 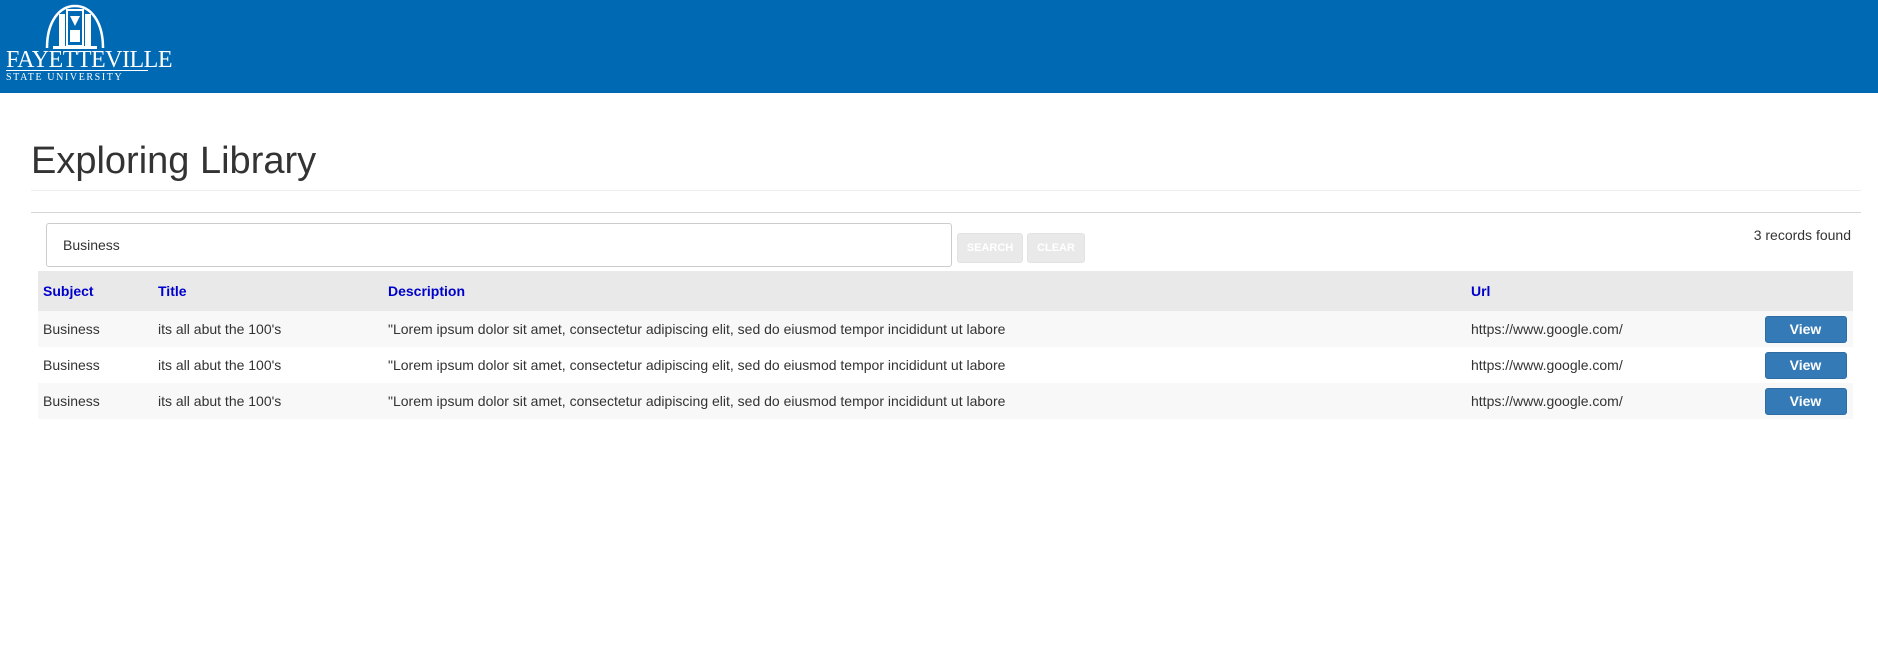 What do you see at coordinates (990, 248) in the screenshot?
I see `search-button: SEARCH` at bounding box center [990, 248].